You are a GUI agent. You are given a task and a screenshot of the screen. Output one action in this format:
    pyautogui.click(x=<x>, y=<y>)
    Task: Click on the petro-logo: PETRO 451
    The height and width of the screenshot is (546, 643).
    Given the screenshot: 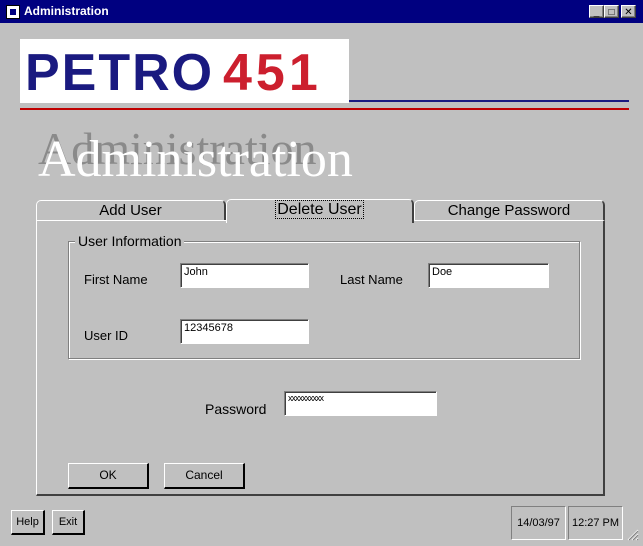 What is the action you would take?
    pyautogui.click(x=184, y=71)
    